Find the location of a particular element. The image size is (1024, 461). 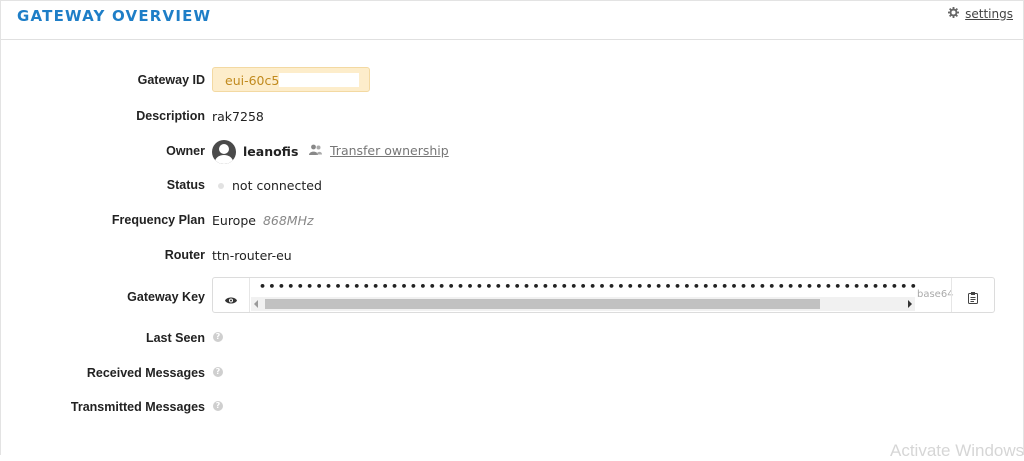

scroll-left-arrow-icon is located at coordinates (256, 304).